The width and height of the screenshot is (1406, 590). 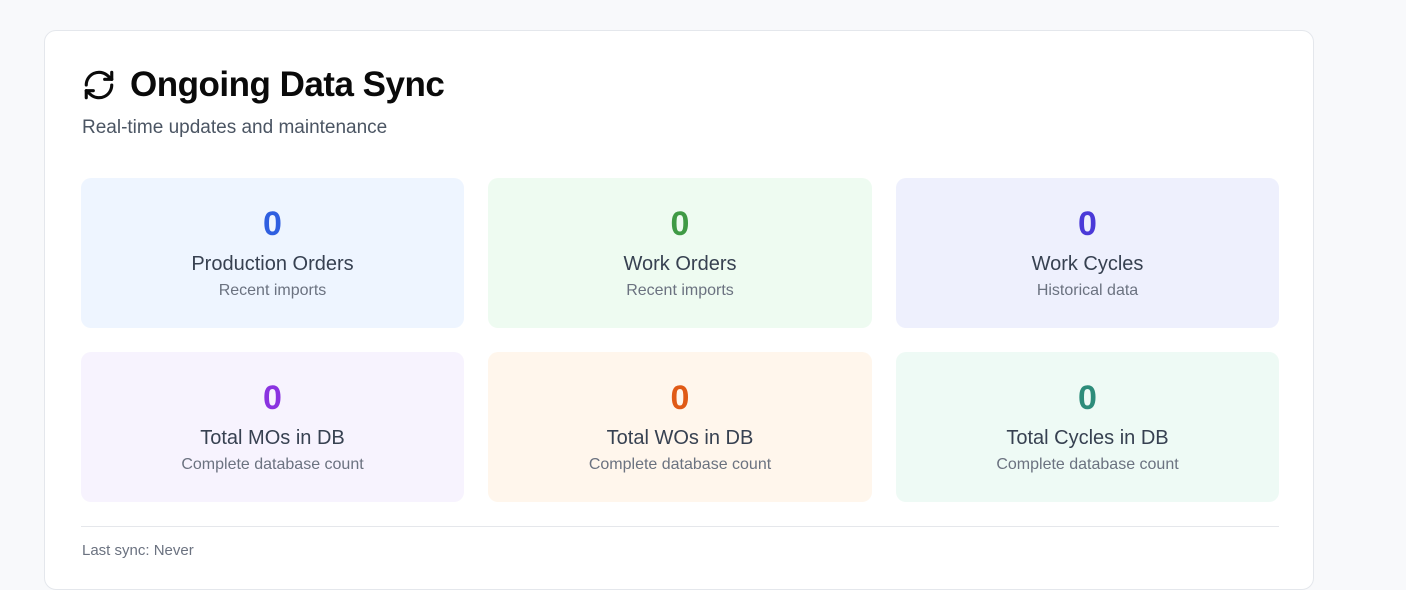 I want to click on stat-label: Work Orders, so click(x=680, y=264).